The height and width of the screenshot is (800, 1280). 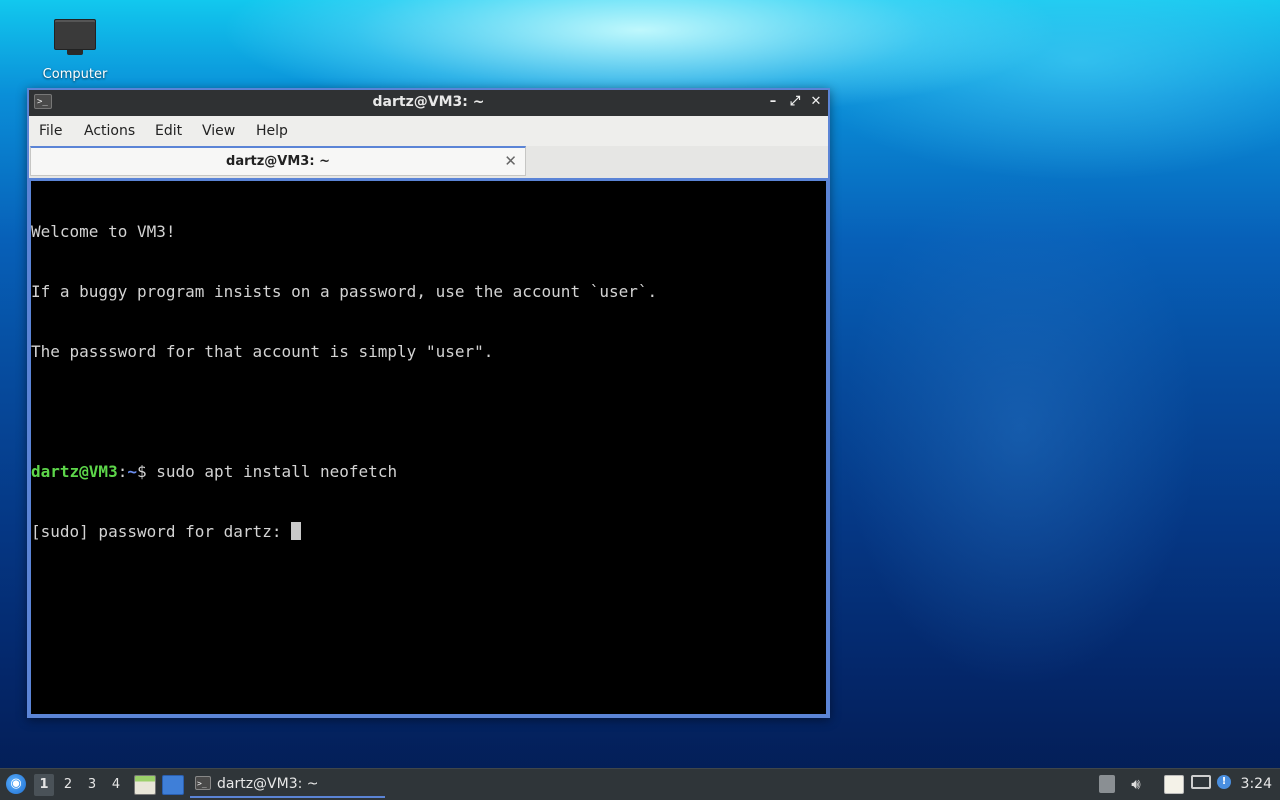 I want to click on desktop-icon-computer: Computer, so click(x=75, y=49).